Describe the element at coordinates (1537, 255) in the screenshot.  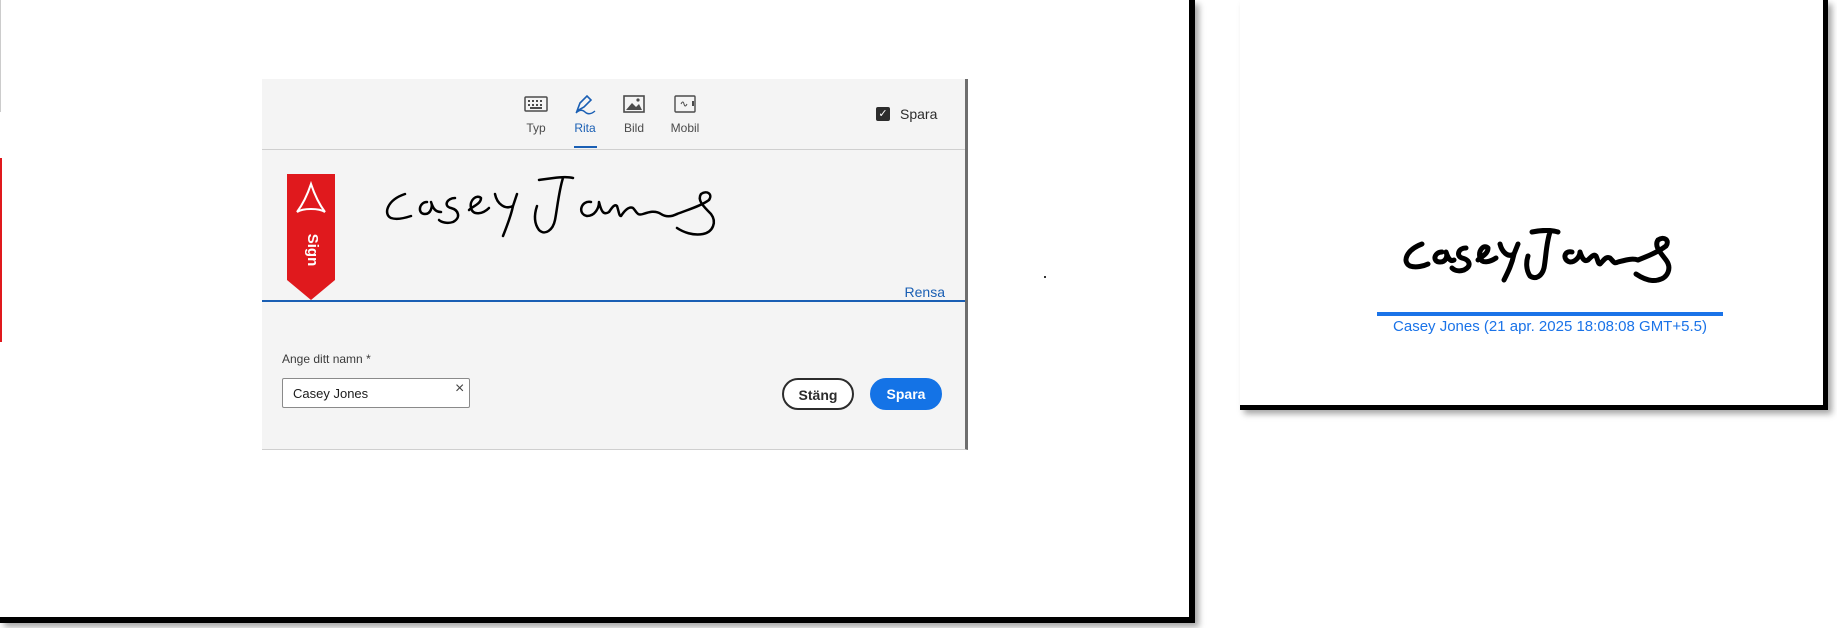
I see `preview-signature` at that location.